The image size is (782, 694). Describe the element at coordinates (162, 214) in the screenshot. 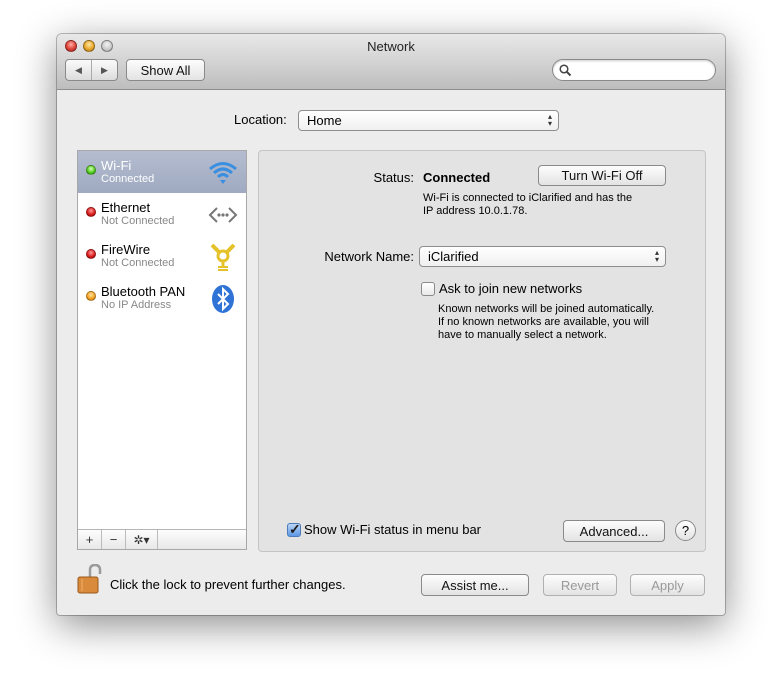

I see `service-item-ethernet: Ethernet Not Connected` at that location.